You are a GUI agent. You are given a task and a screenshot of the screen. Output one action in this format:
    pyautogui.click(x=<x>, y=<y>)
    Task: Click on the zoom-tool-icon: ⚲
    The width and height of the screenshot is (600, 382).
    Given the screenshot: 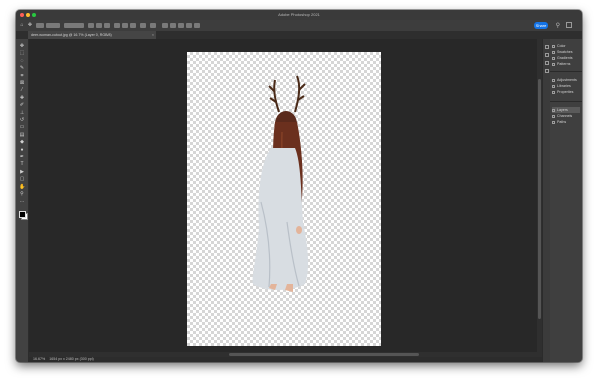 What is the action you would take?
    pyautogui.click(x=22, y=194)
    